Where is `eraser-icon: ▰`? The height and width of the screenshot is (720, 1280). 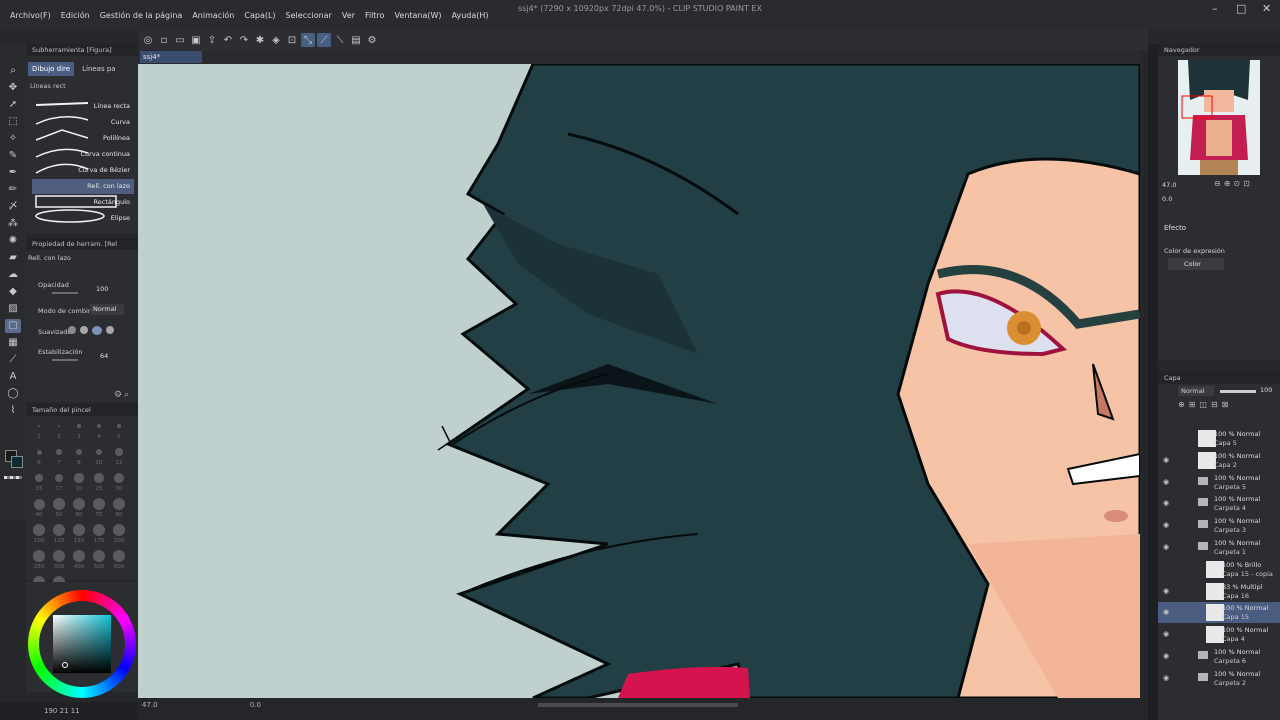
eraser-icon: ▰ is located at coordinates (13, 258).